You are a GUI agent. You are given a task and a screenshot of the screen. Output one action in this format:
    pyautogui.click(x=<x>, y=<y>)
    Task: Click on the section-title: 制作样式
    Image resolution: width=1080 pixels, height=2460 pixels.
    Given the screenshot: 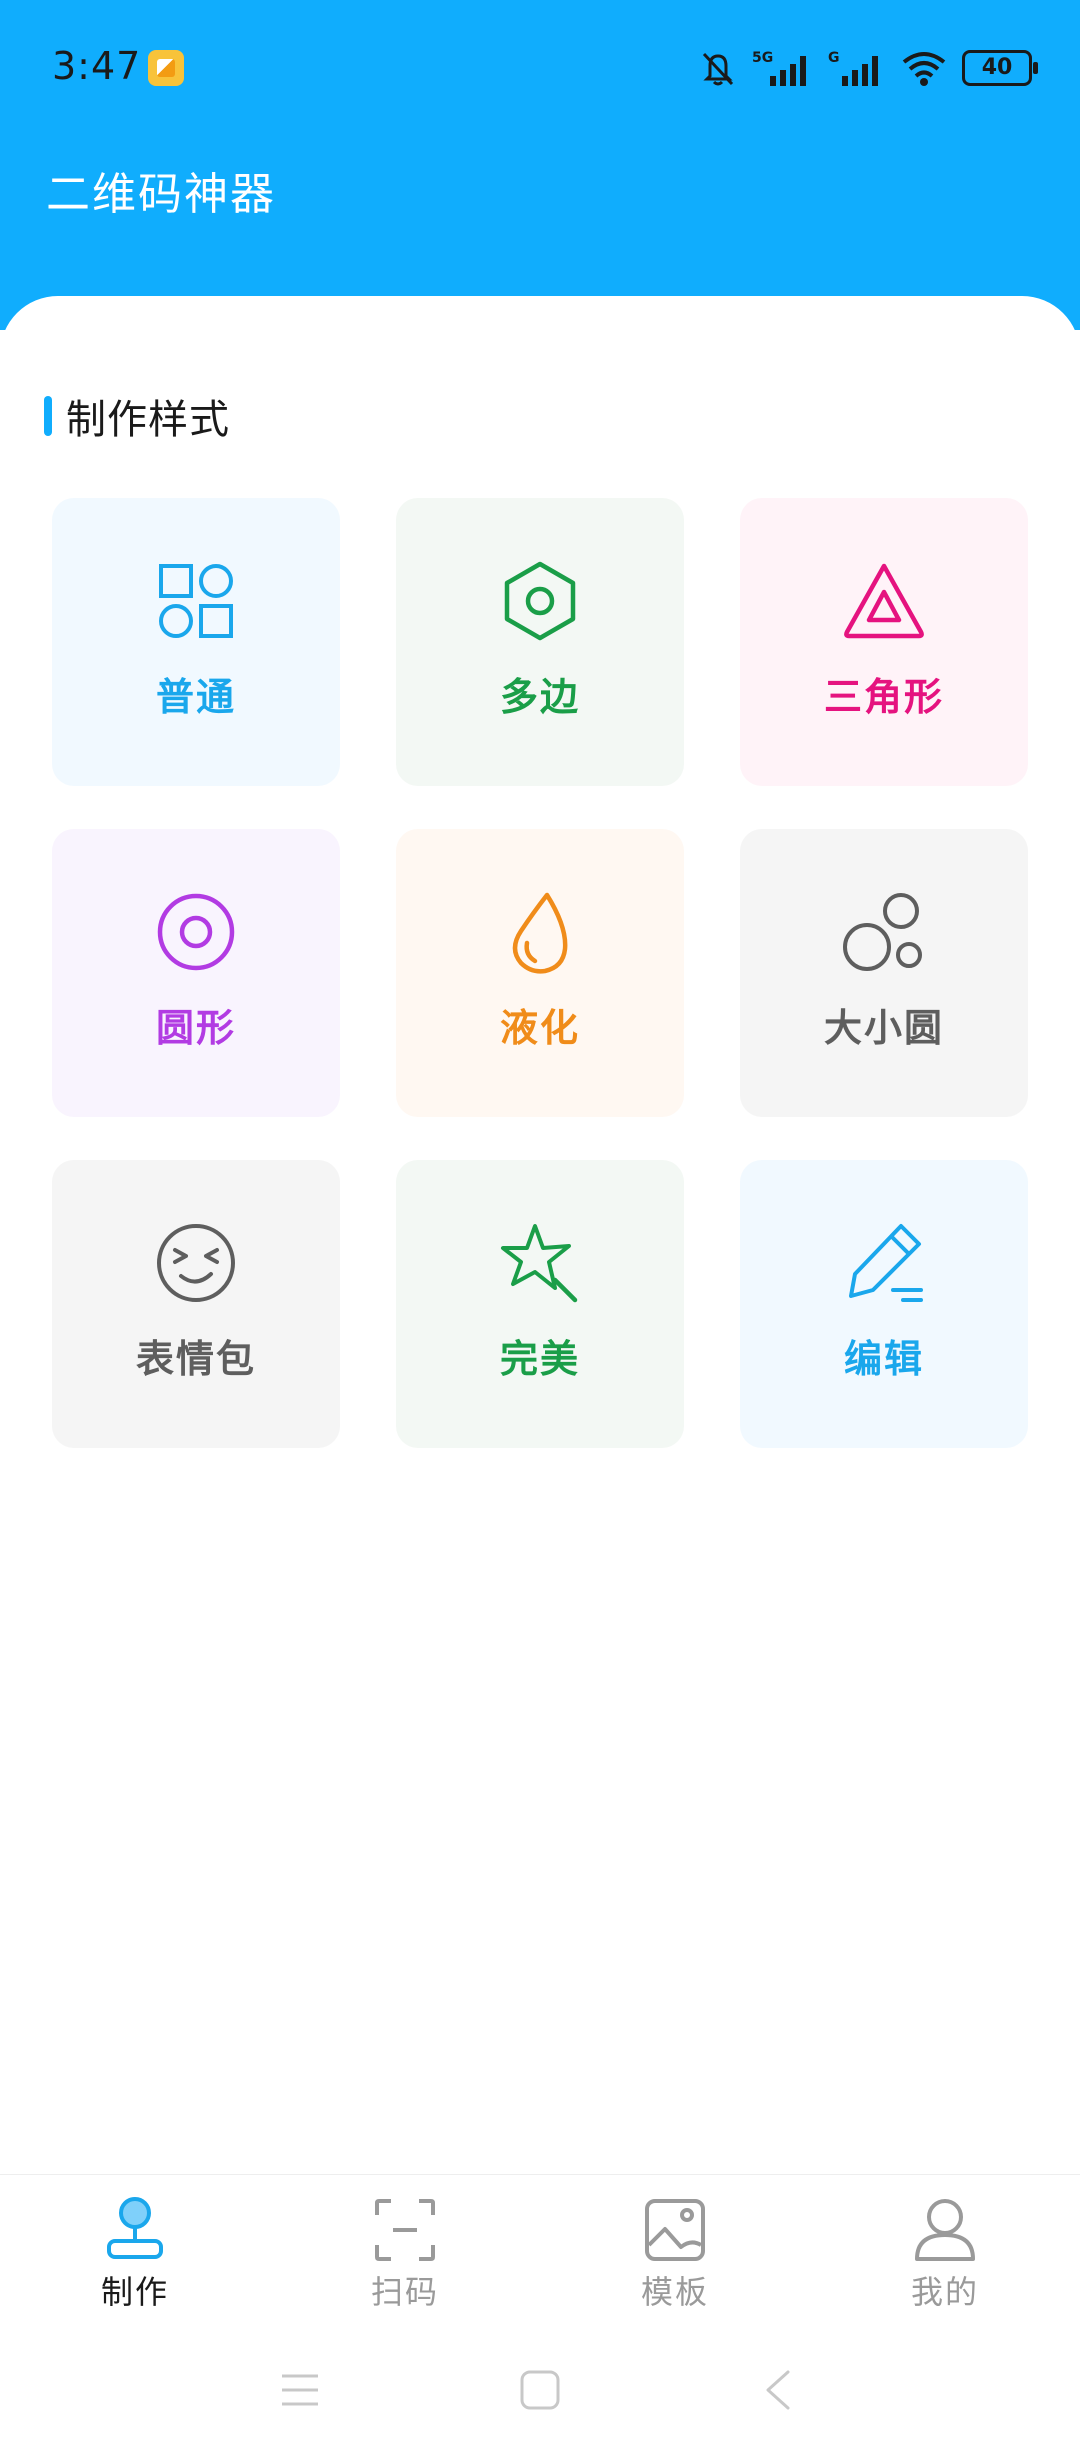 What is the action you would take?
    pyautogui.click(x=148, y=420)
    